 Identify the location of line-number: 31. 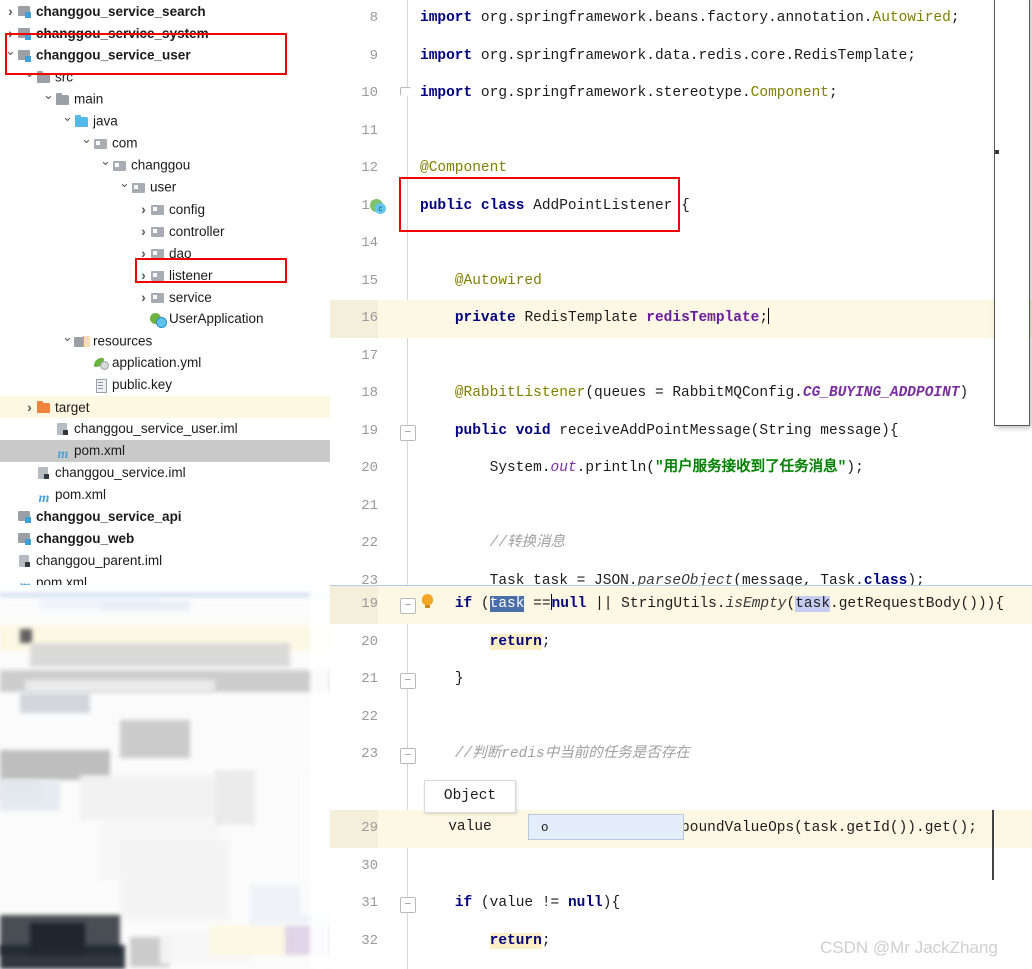
(369, 903).